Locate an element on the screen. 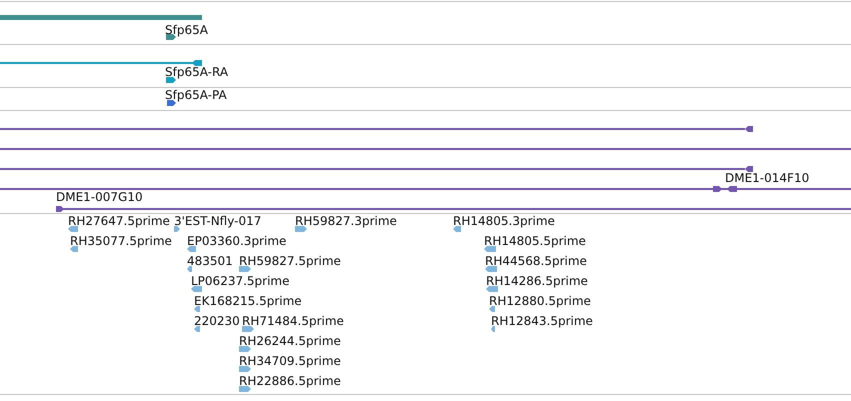 This screenshot has width=851, height=401. feature-label: EK168215.5prime is located at coordinates (248, 301).